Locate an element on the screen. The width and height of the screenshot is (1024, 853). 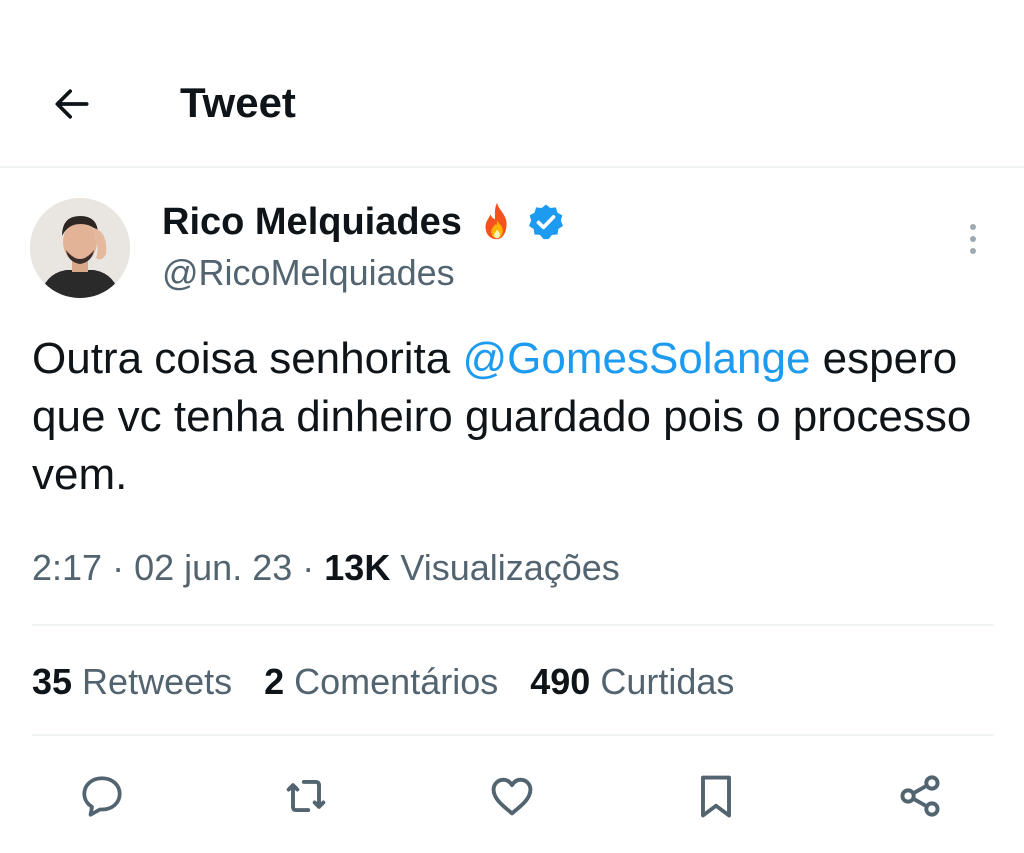
page-title: Tweet is located at coordinates (238, 102).